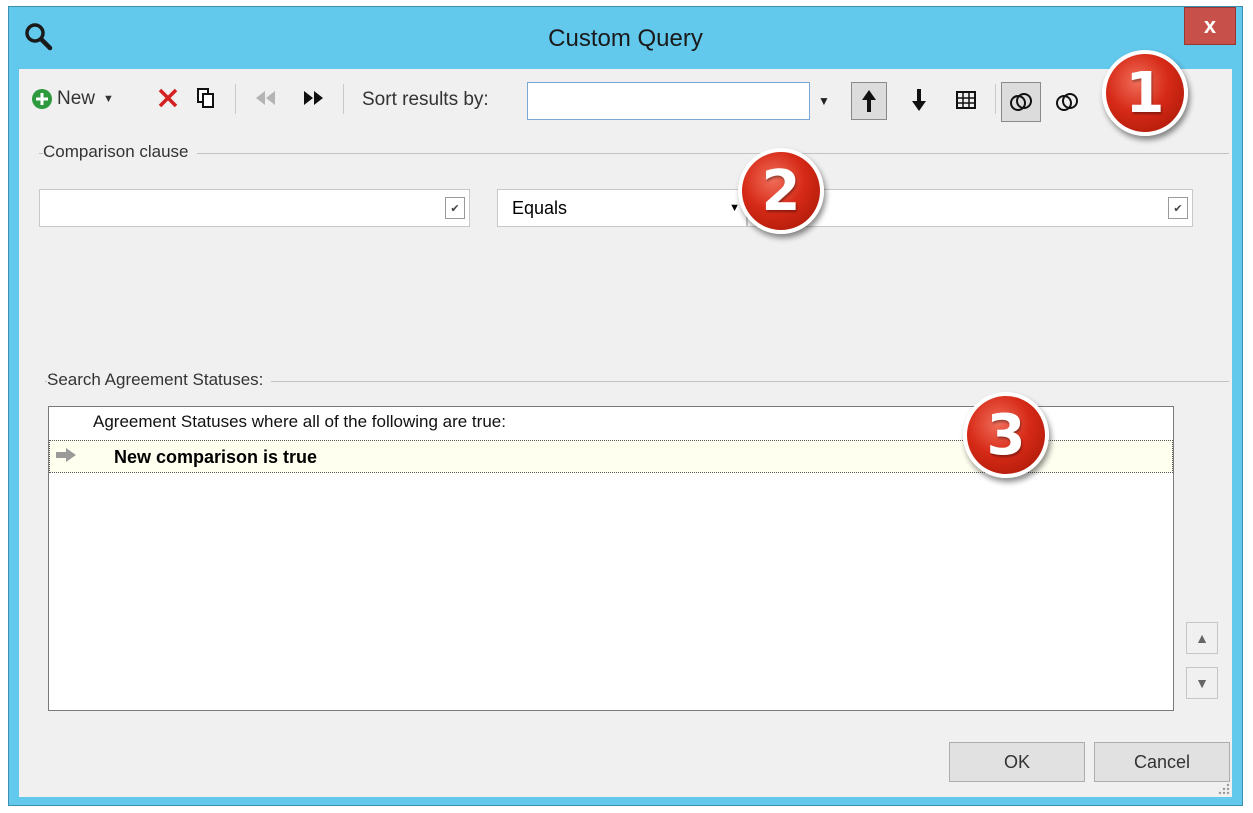  I want to click on arrow-up-icon: ▲, so click(1202, 638).